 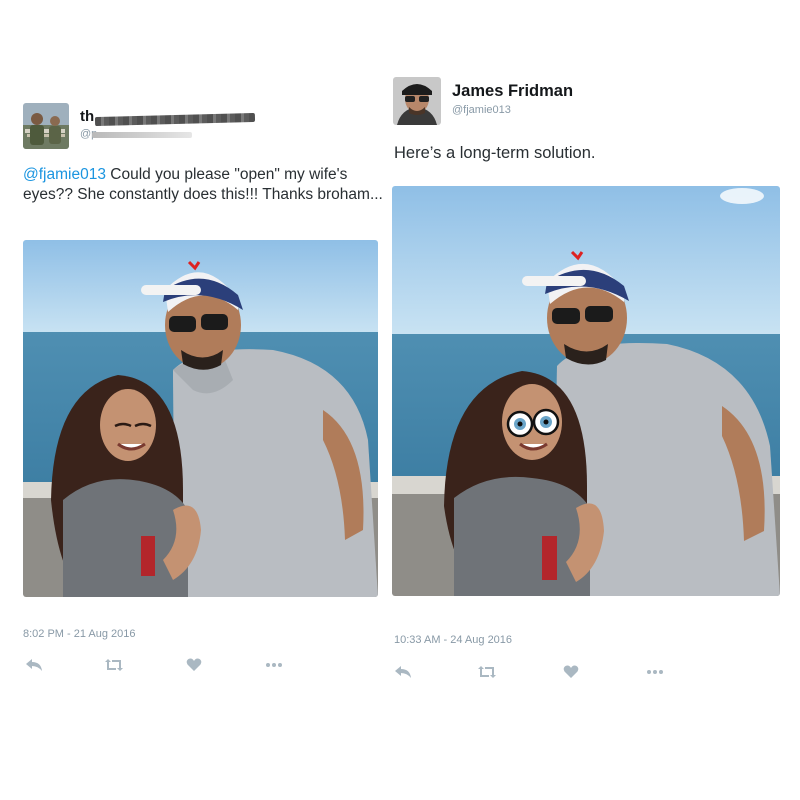 What do you see at coordinates (529, 672) in the screenshot?
I see `reply-tweet-actions` at bounding box center [529, 672].